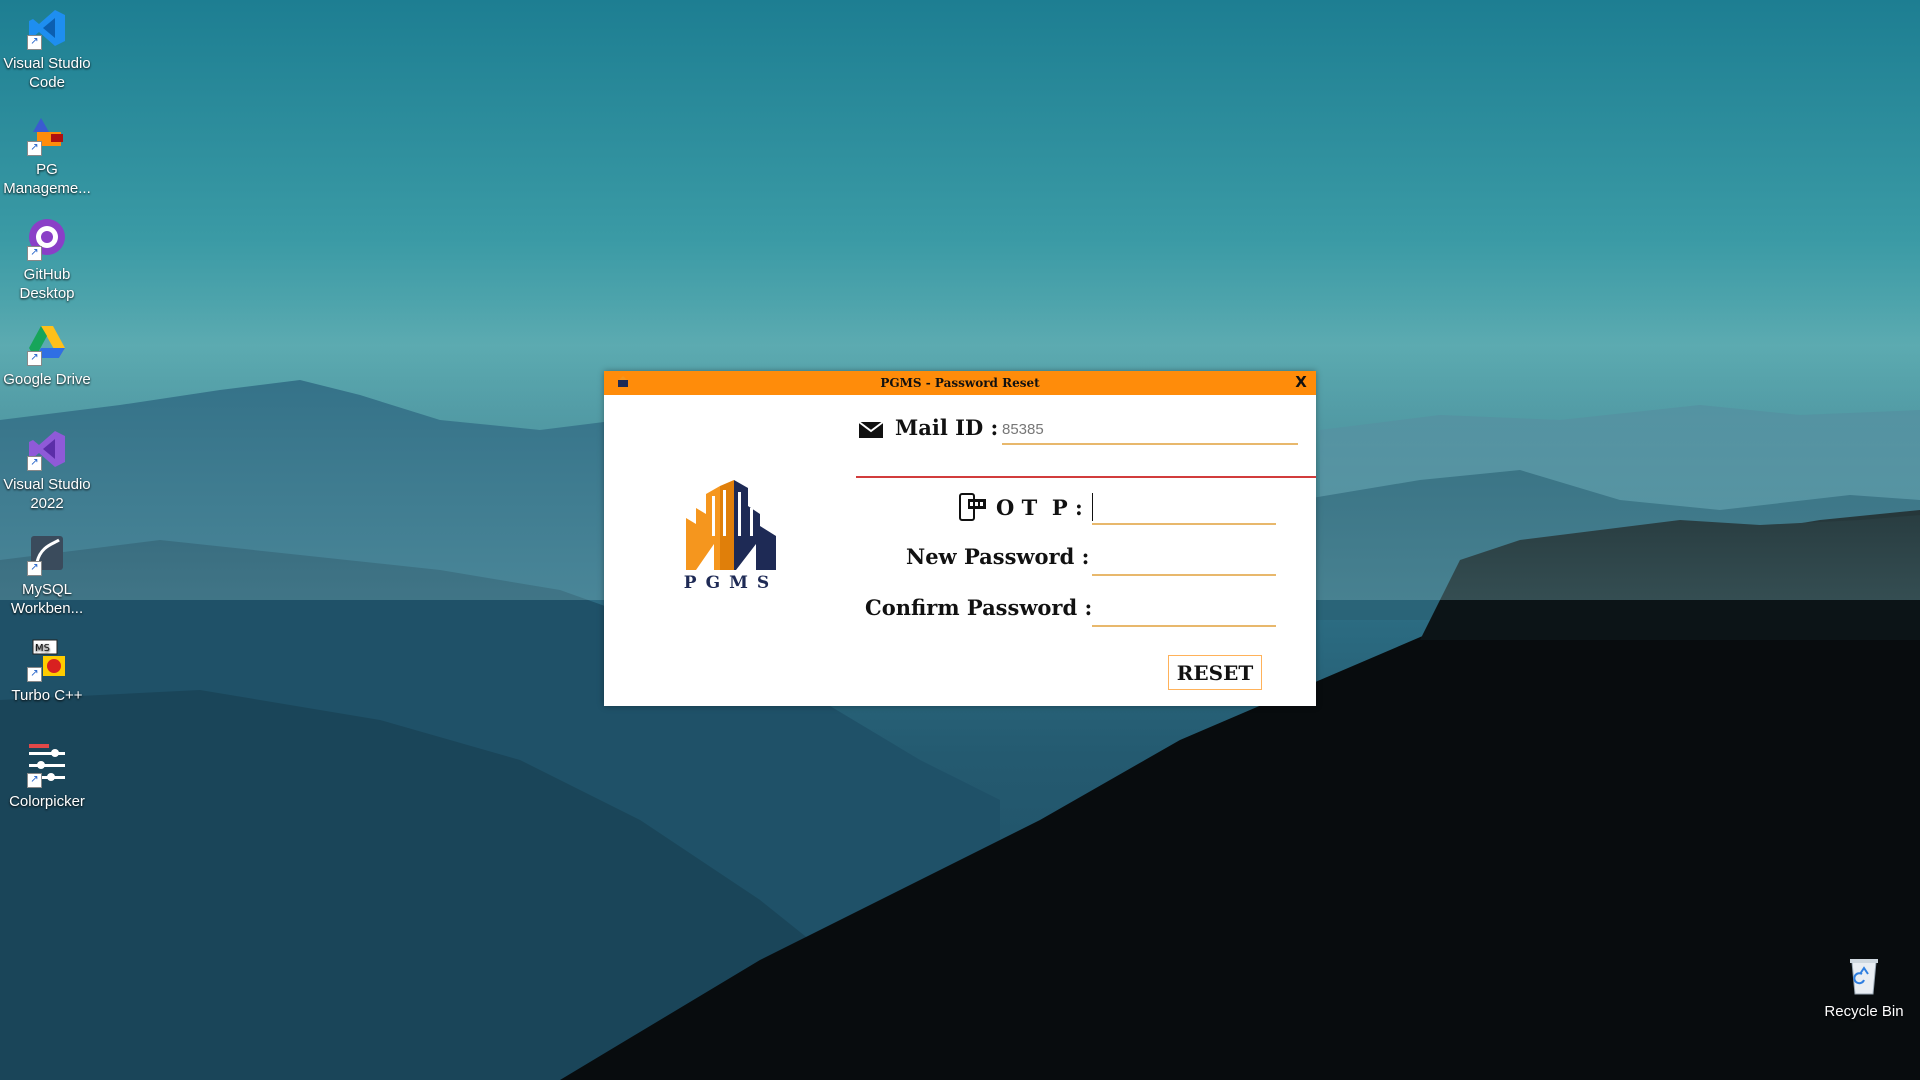 This screenshot has height=1080, width=1920. Describe the element at coordinates (47, 73) in the screenshot. I see `desktop-icon-label: Visual Studio Code` at that location.